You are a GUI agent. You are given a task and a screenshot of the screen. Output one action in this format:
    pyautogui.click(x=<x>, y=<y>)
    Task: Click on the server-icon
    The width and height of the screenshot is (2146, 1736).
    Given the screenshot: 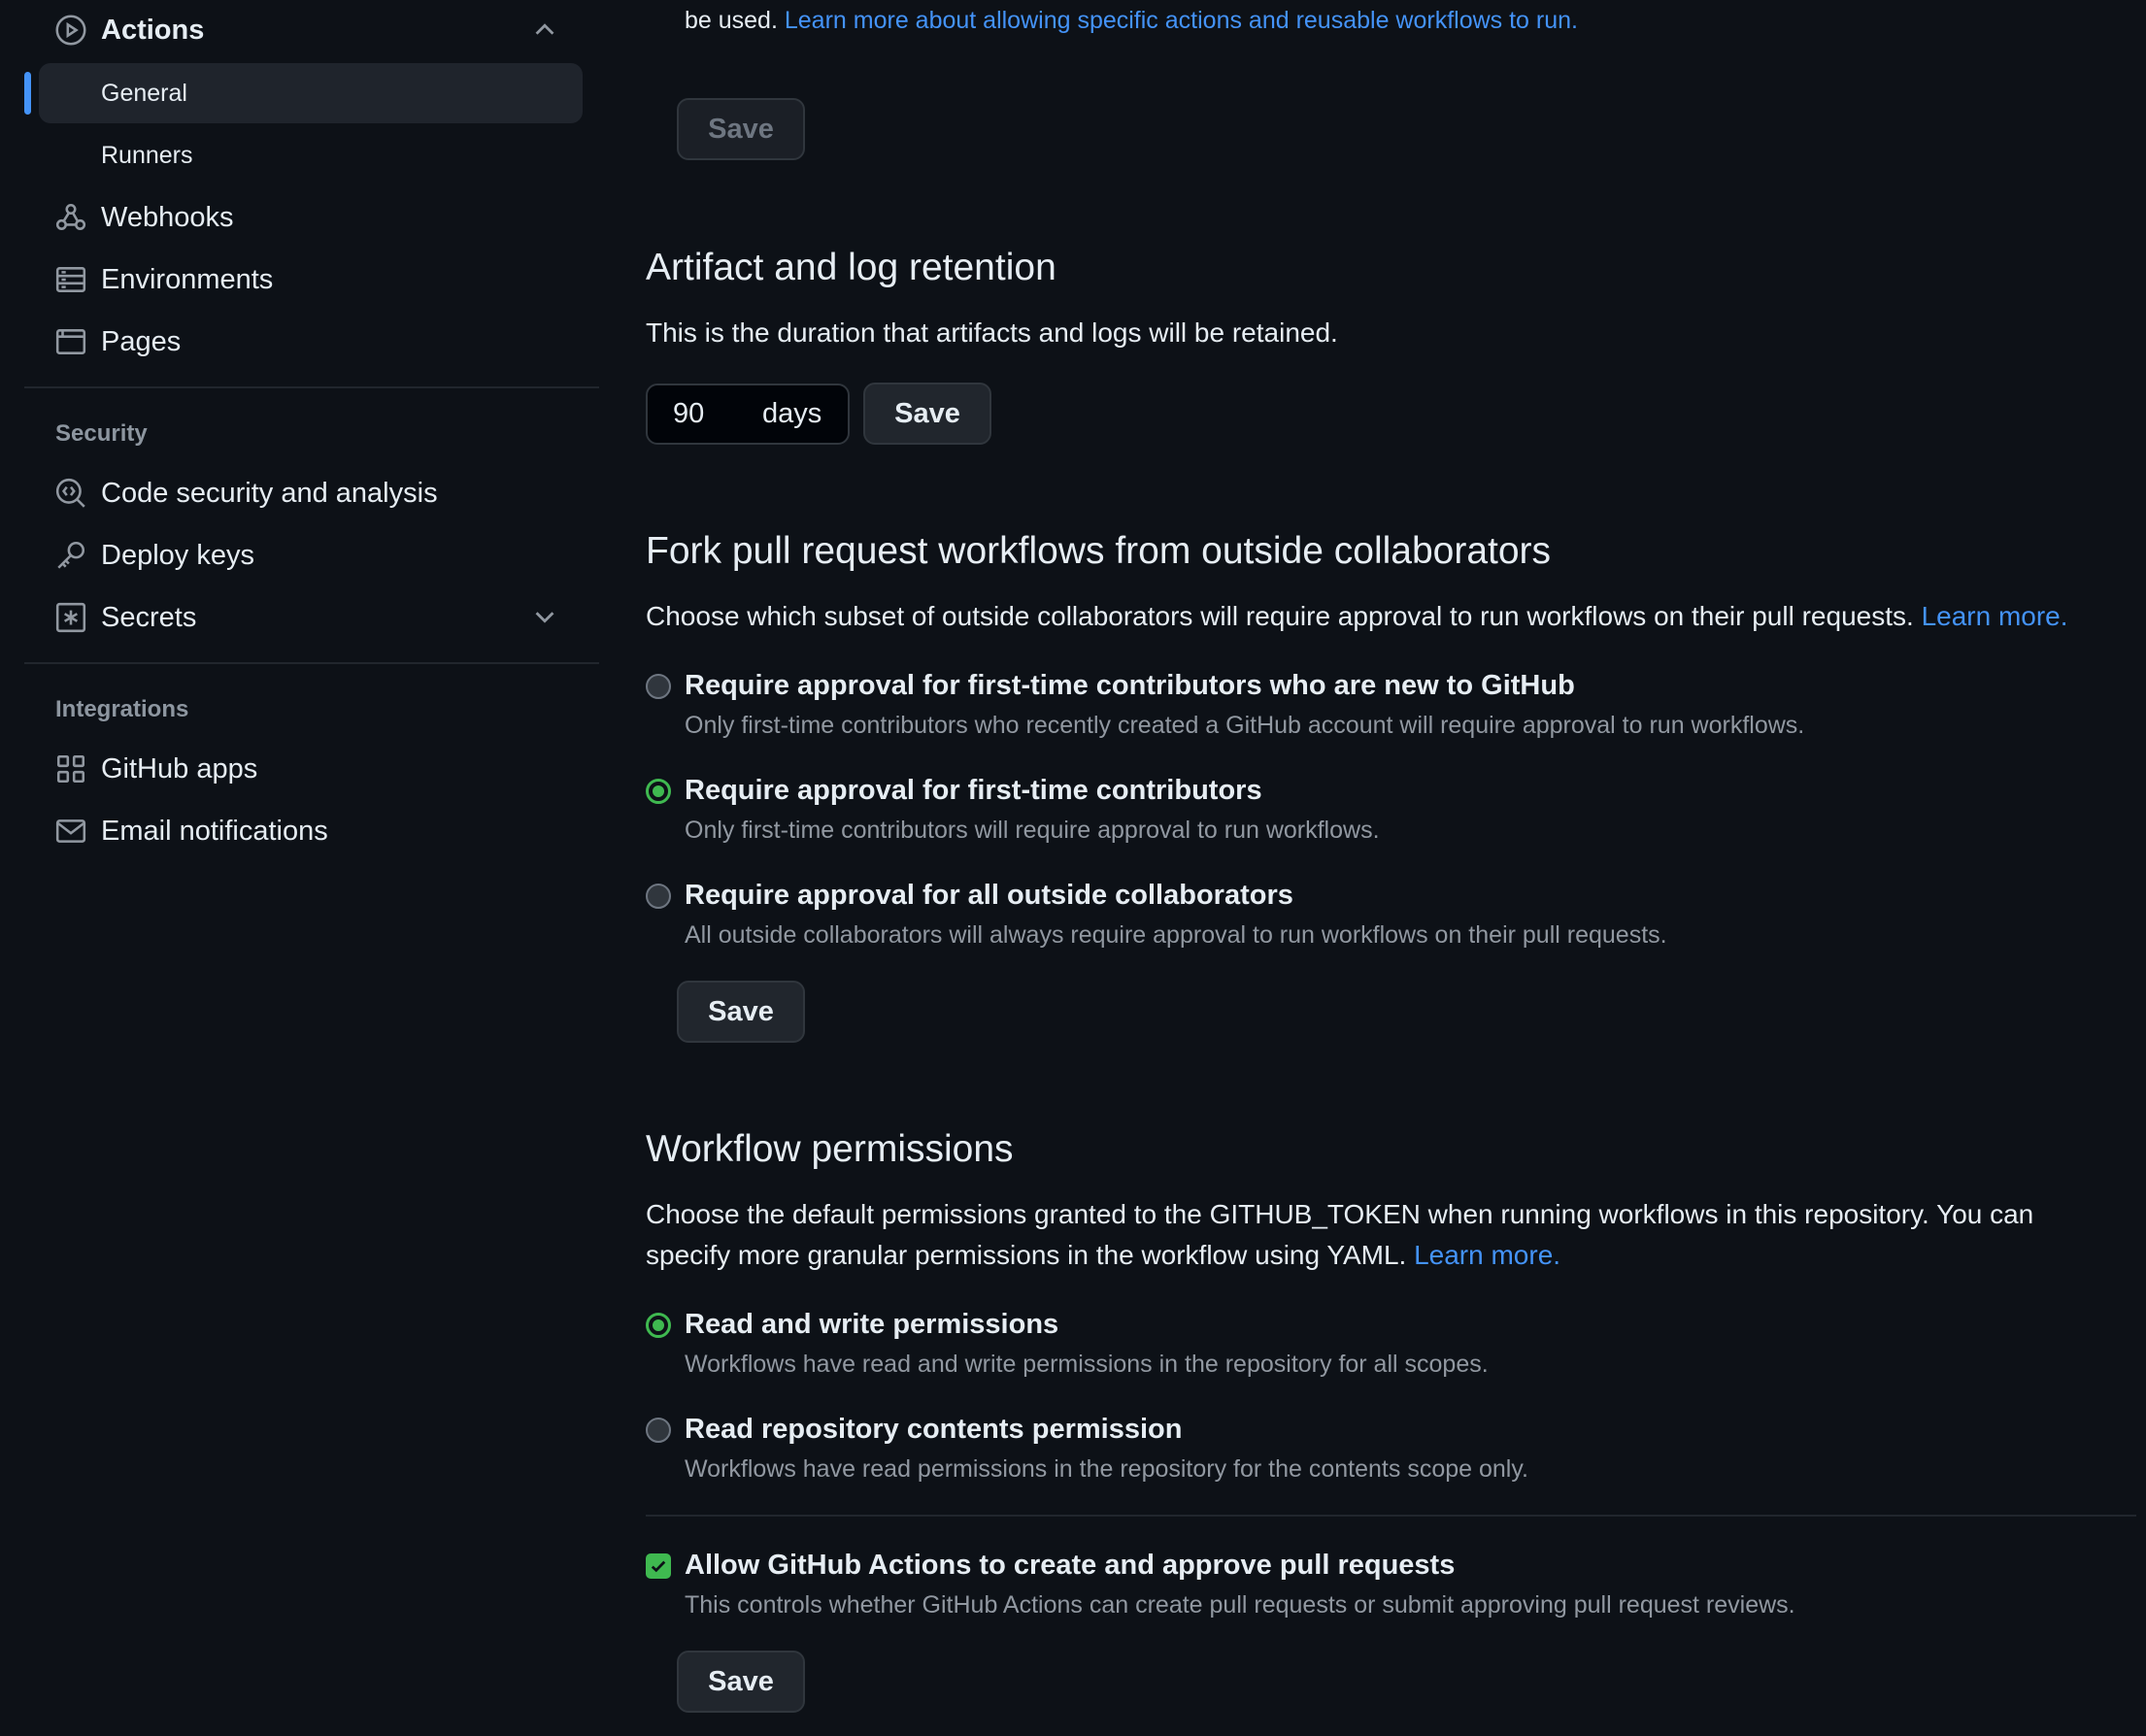 What is the action you would take?
    pyautogui.click(x=70, y=279)
    